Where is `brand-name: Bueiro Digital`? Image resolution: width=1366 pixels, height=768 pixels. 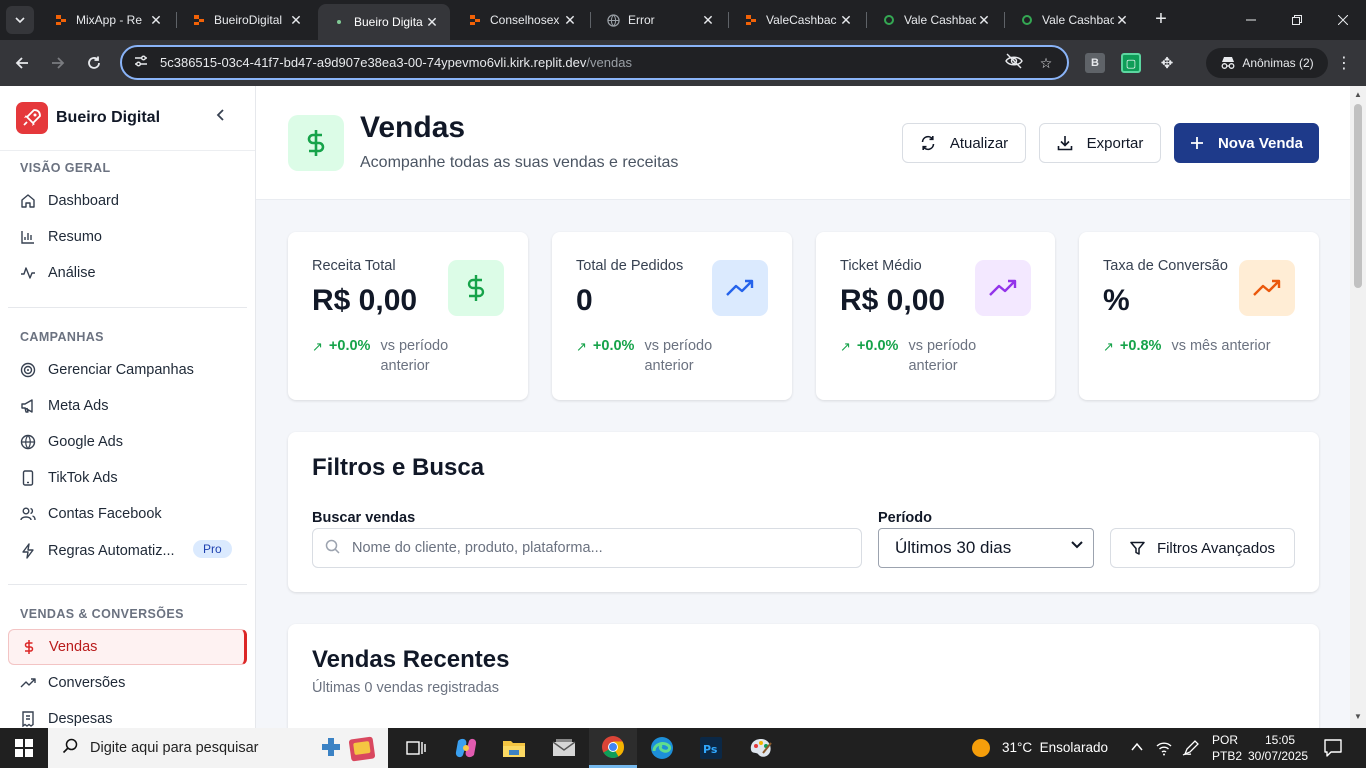
brand-name: Bueiro Digital is located at coordinates (108, 117).